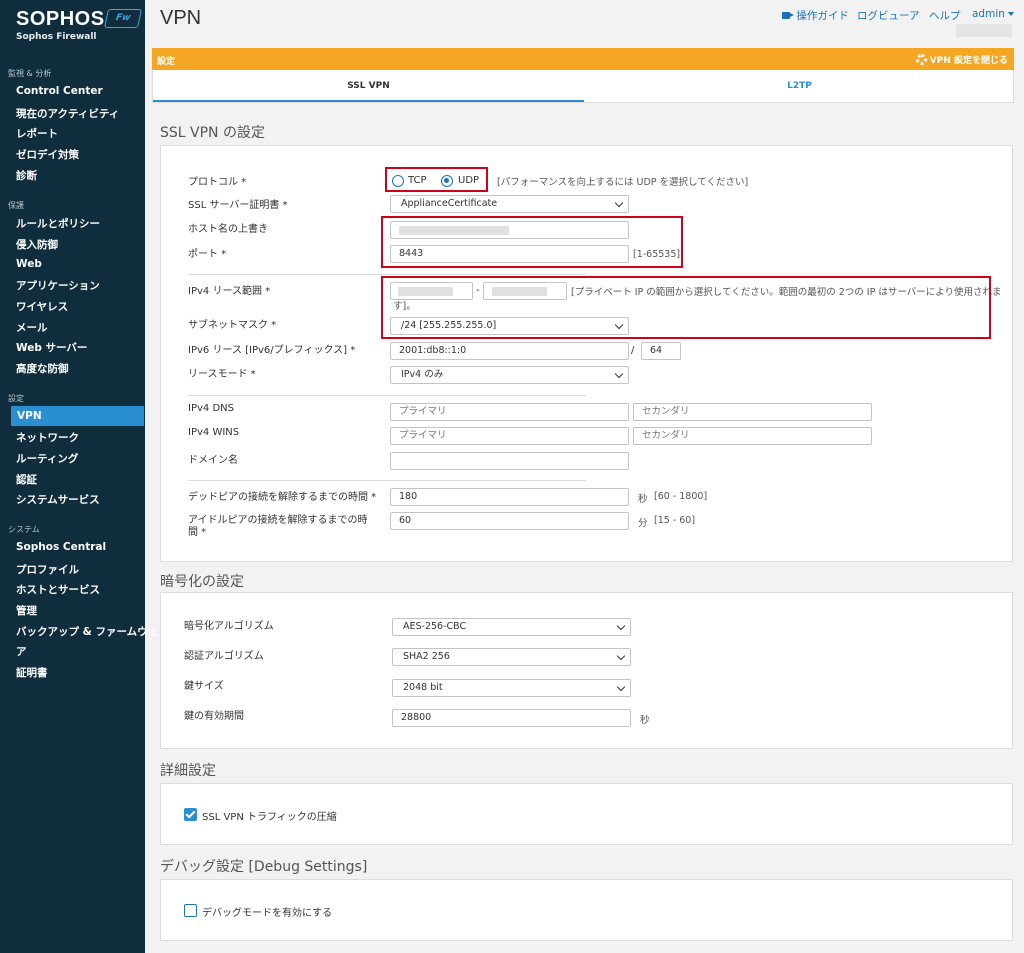 This screenshot has height=953, width=1024. I want to click on vpn-tabs: SSL VPN L2TP, so click(583, 86).